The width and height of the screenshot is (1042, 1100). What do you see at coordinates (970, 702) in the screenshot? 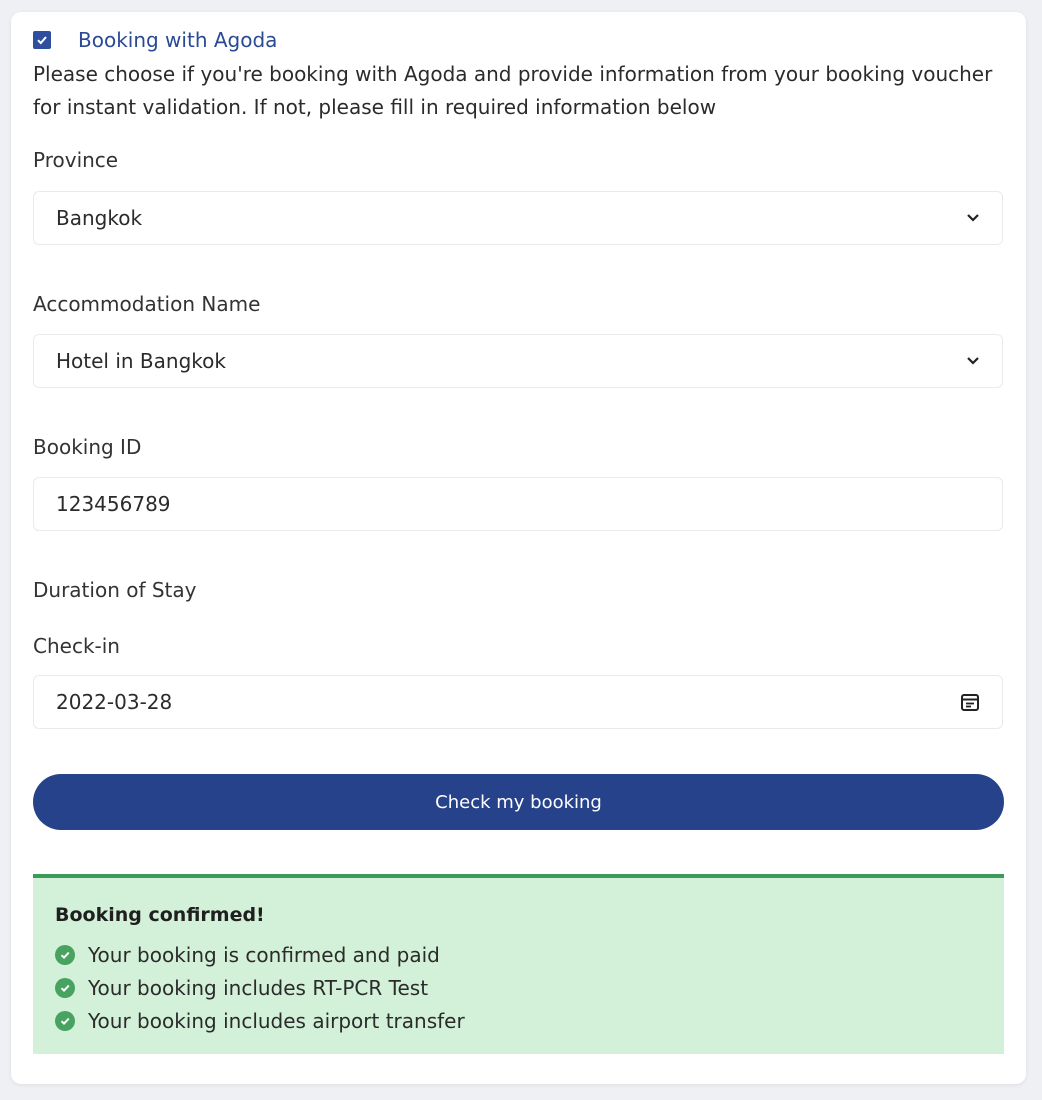
I see `calendar-icon` at bounding box center [970, 702].